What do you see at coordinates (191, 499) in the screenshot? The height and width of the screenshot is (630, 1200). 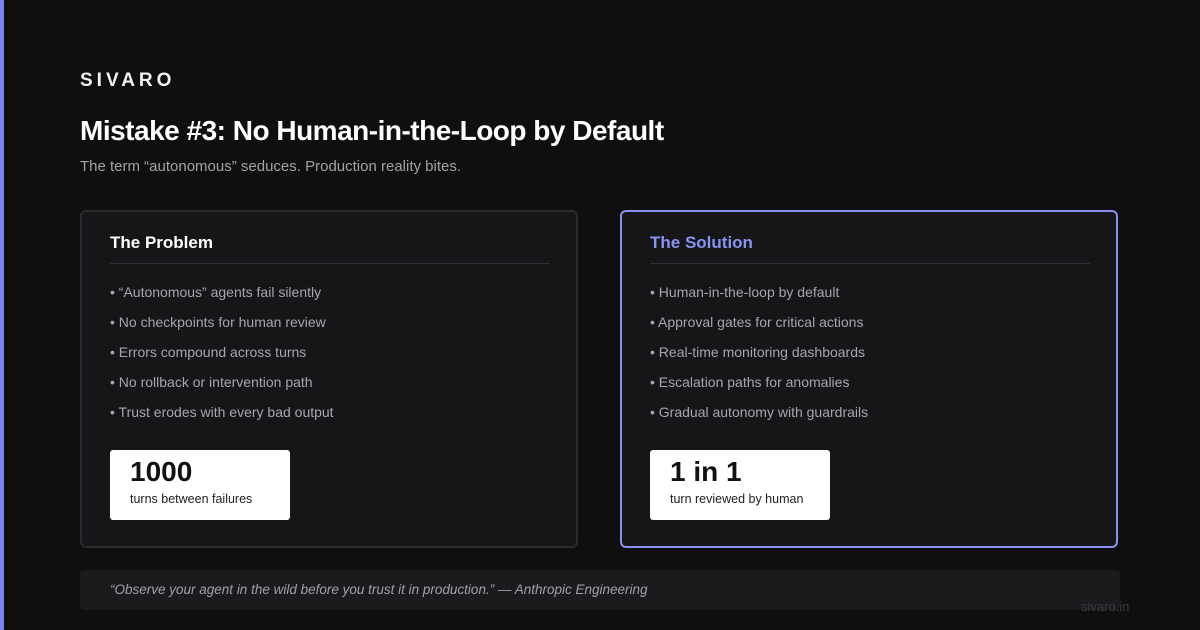 I see `problem-stat-label: turns between failures` at bounding box center [191, 499].